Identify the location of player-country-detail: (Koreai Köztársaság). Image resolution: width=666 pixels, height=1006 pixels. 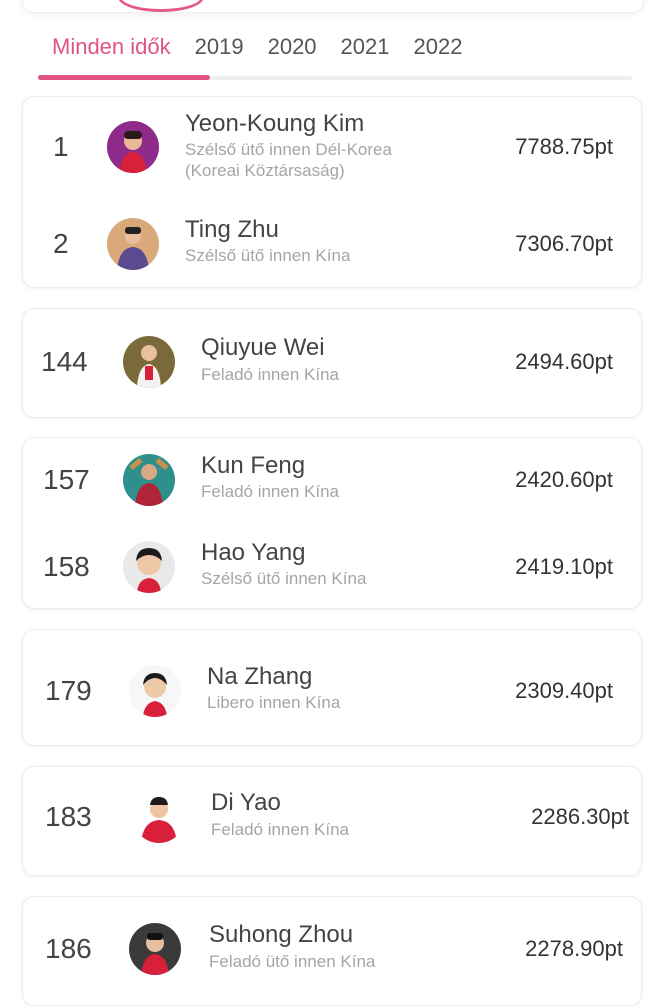
(265, 170).